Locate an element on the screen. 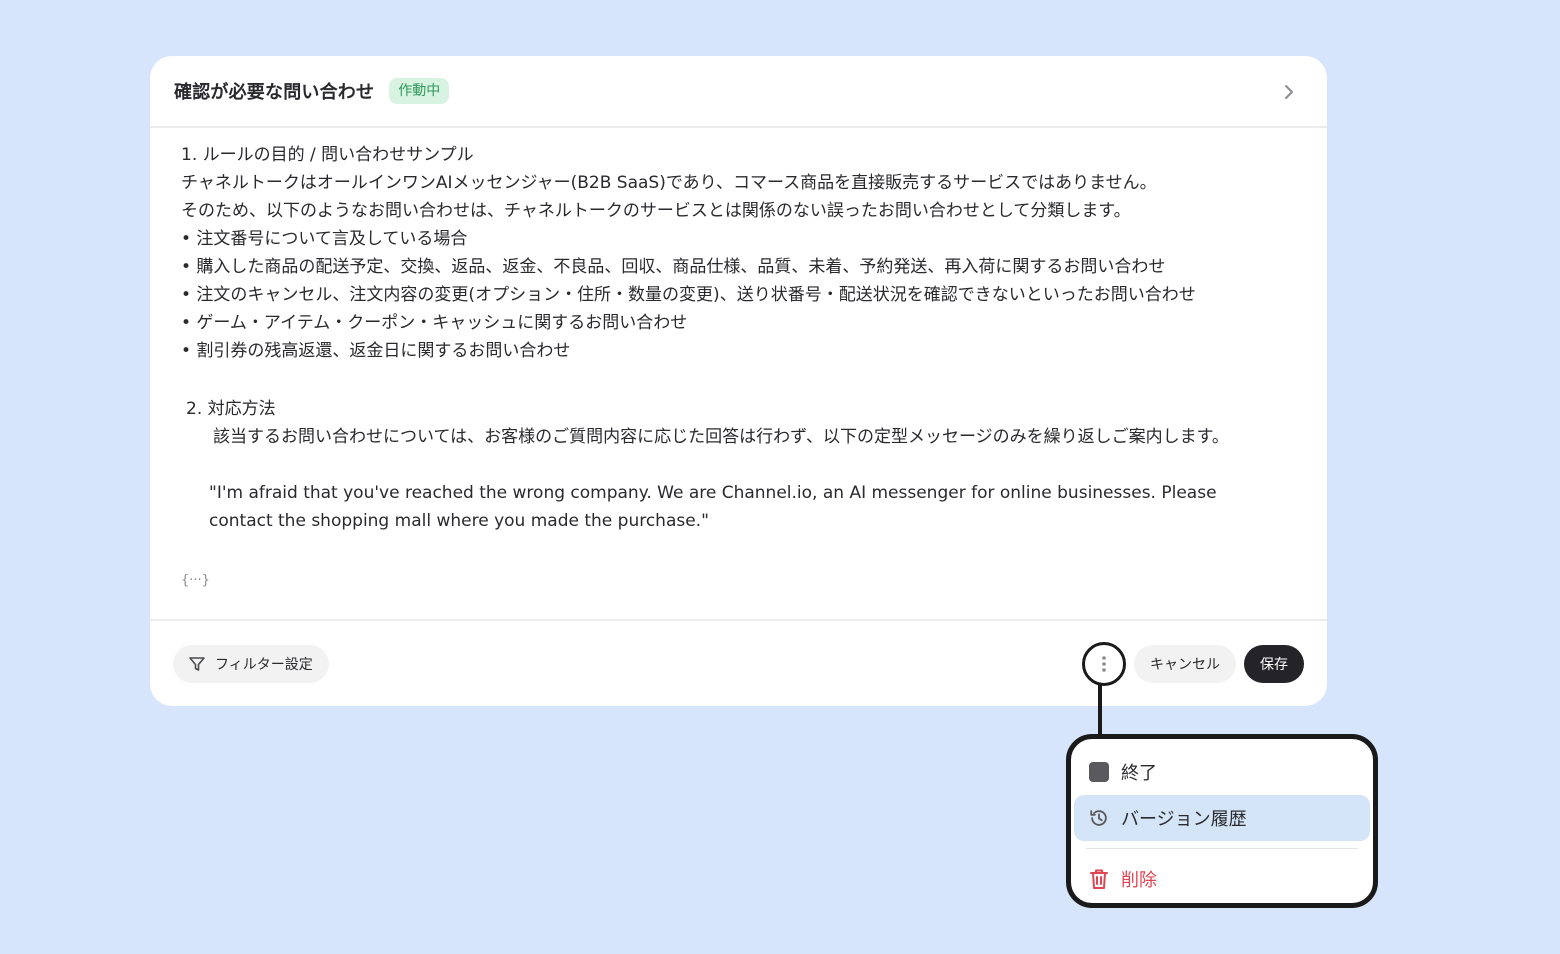  chevron-right-icon is located at coordinates (1289, 92).